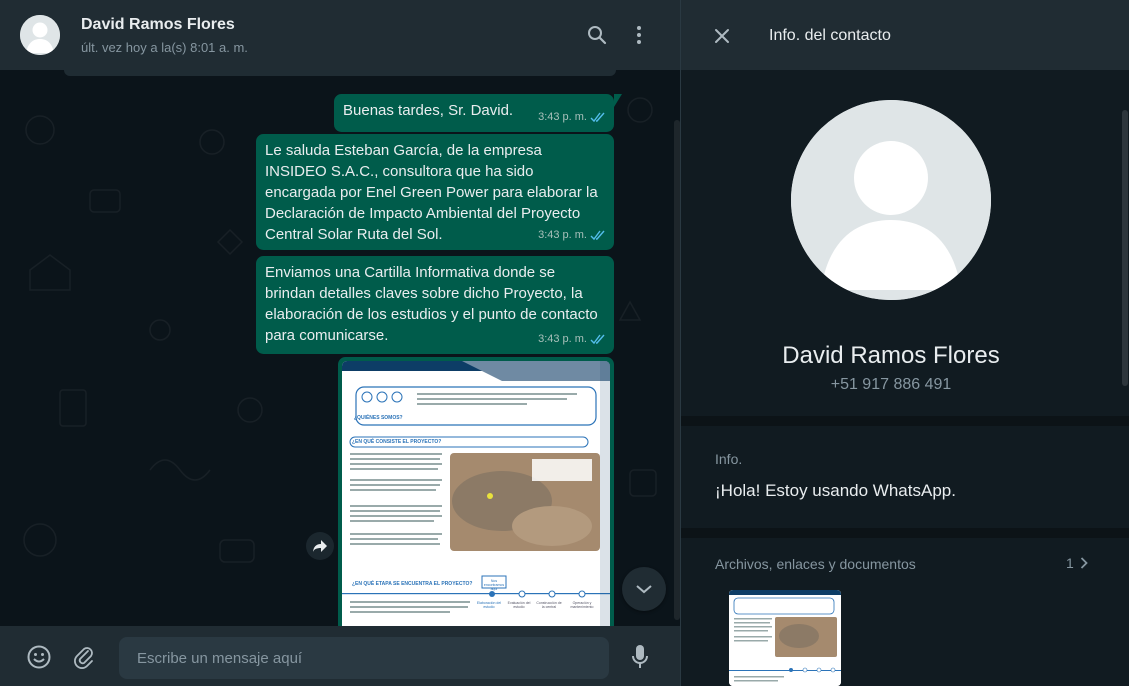 The height and width of the screenshot is (686, 1129). I want to click on chevron-down-icon, so click(644, 589).